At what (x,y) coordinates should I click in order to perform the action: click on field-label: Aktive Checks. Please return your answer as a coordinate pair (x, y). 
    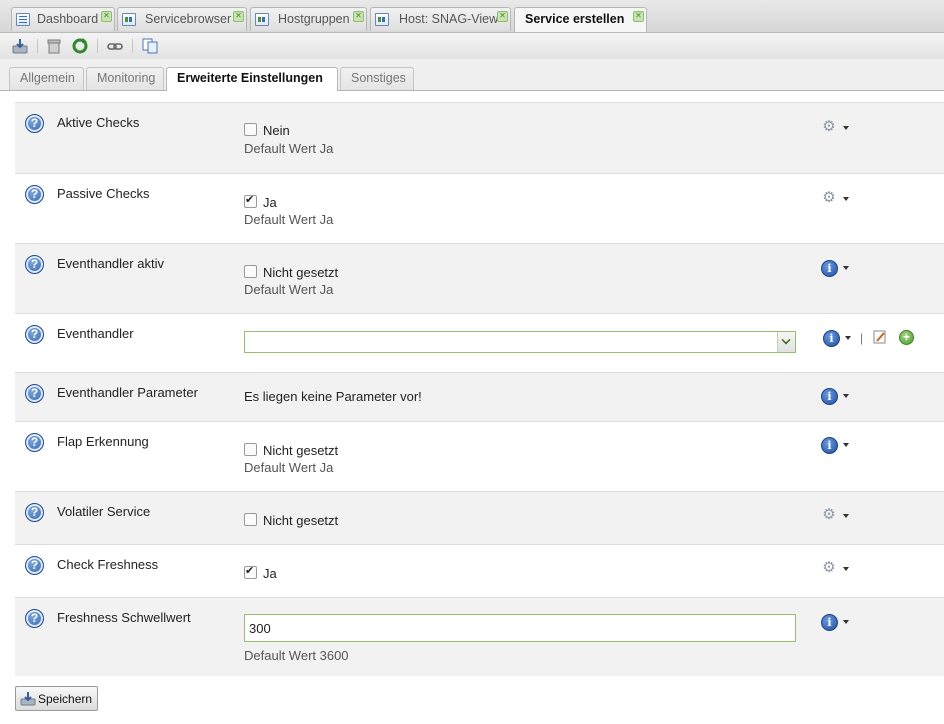
    Looking at the image, I should click on (98, 122).